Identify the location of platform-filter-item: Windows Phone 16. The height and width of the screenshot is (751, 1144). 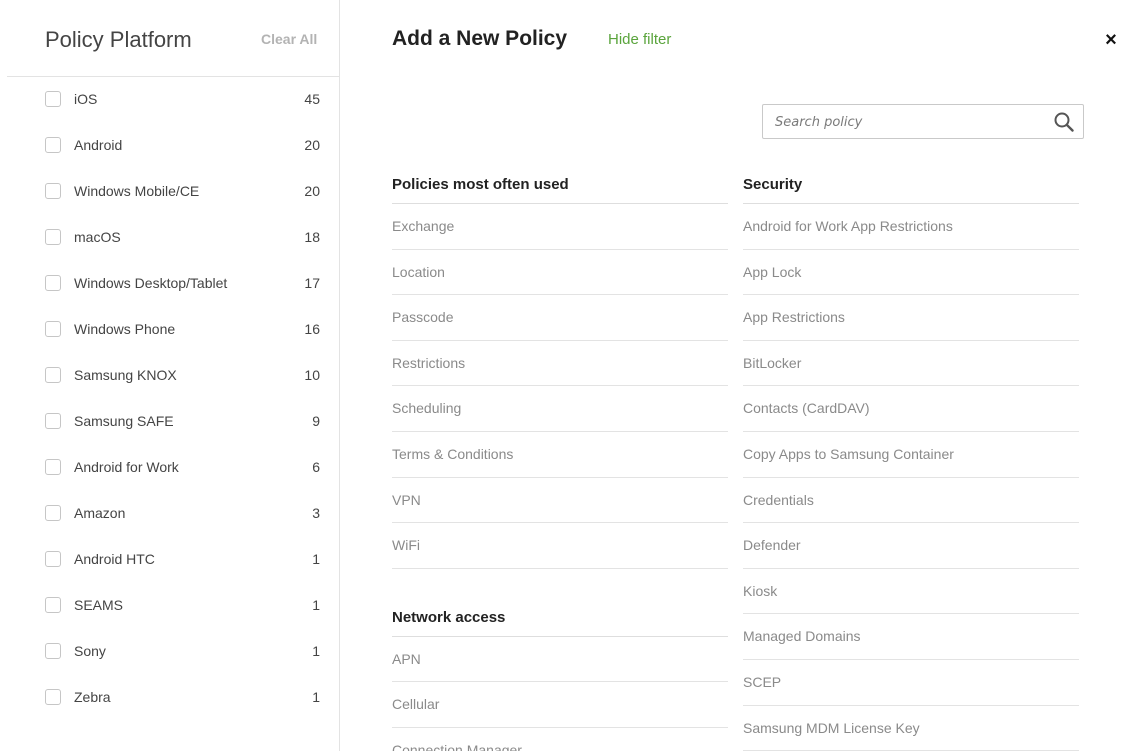
(173, 330).